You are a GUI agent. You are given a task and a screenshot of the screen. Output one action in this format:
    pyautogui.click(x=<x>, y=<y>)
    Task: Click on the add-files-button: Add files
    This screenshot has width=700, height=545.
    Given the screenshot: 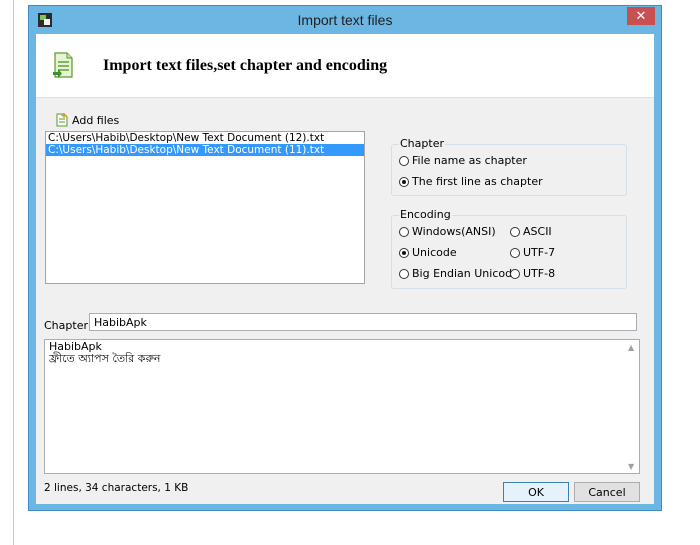 What is the action you would take?
    pyautogui.click(x=87, y=120)
    